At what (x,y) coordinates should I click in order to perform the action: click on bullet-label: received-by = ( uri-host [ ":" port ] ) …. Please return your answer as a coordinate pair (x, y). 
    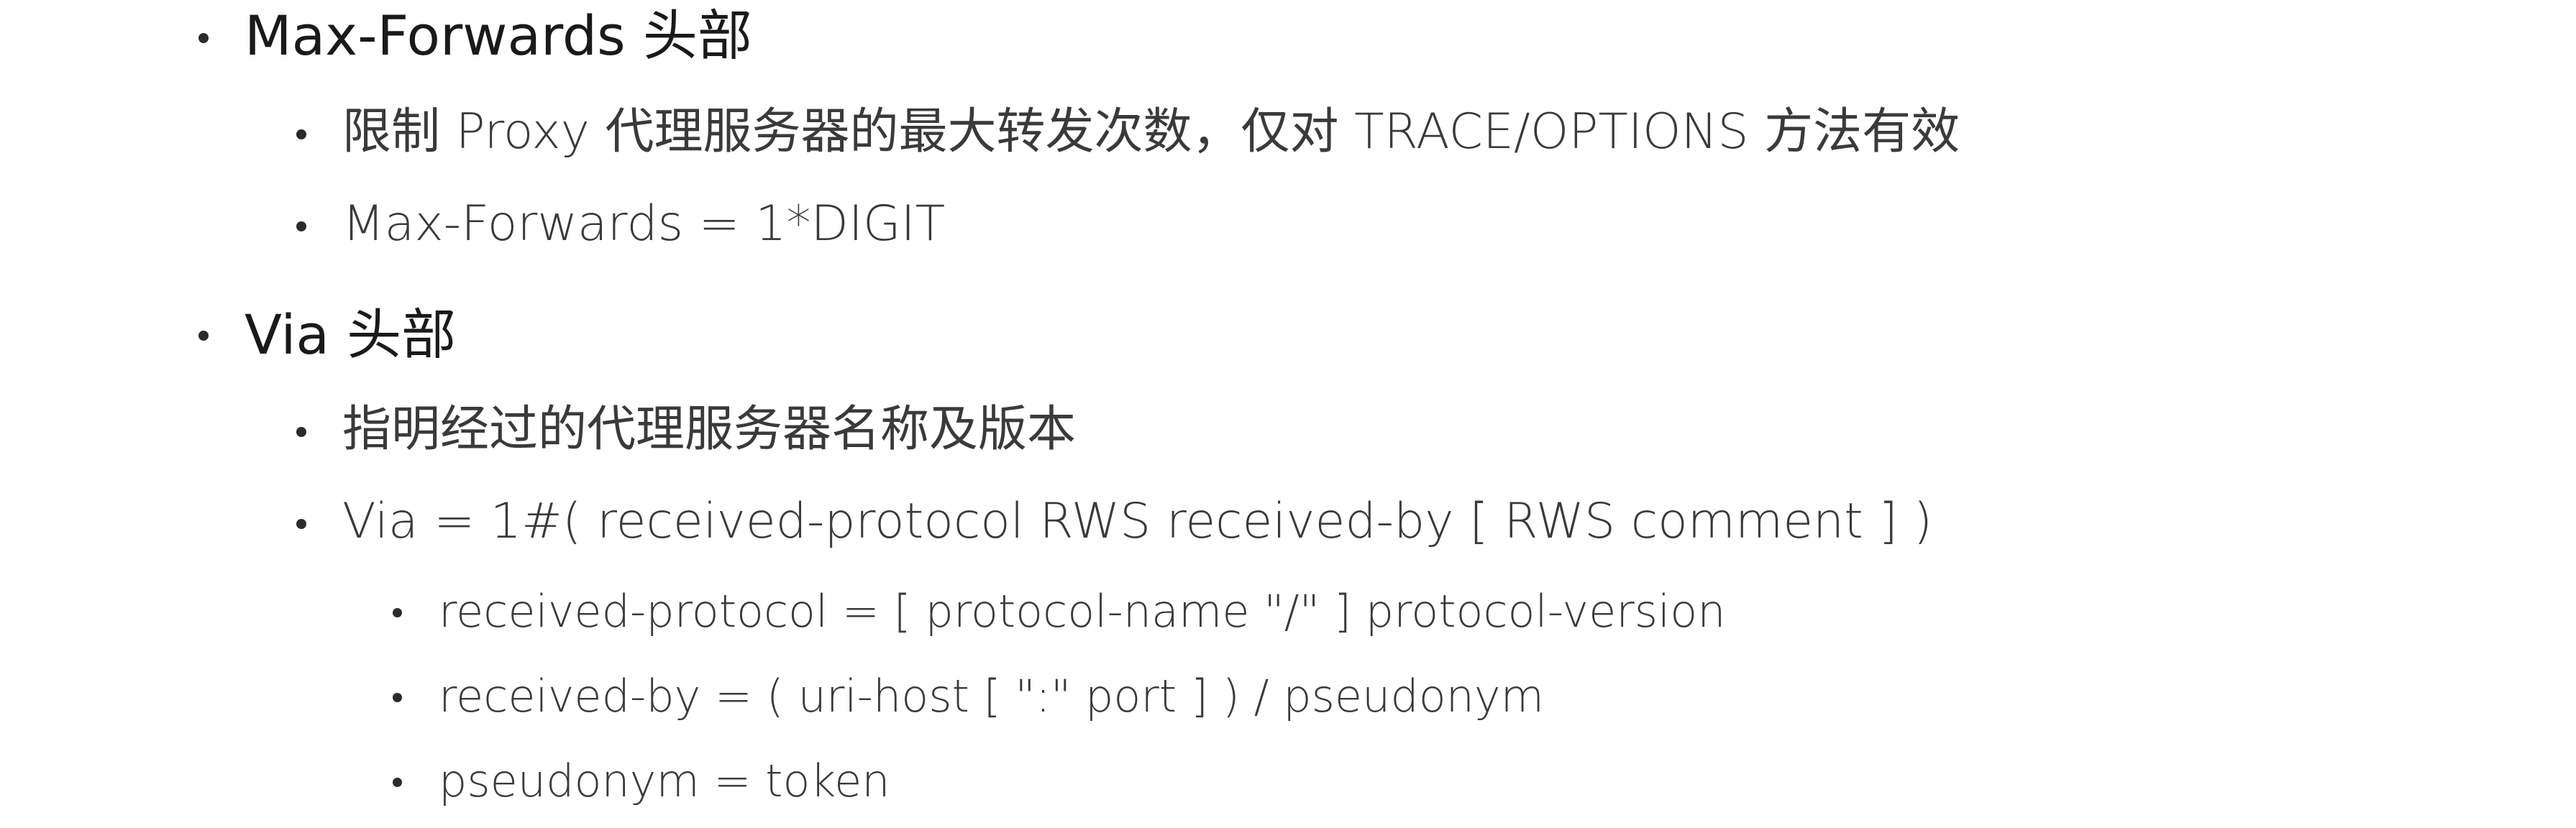
    Looking at the image, I should click on (992, 696).